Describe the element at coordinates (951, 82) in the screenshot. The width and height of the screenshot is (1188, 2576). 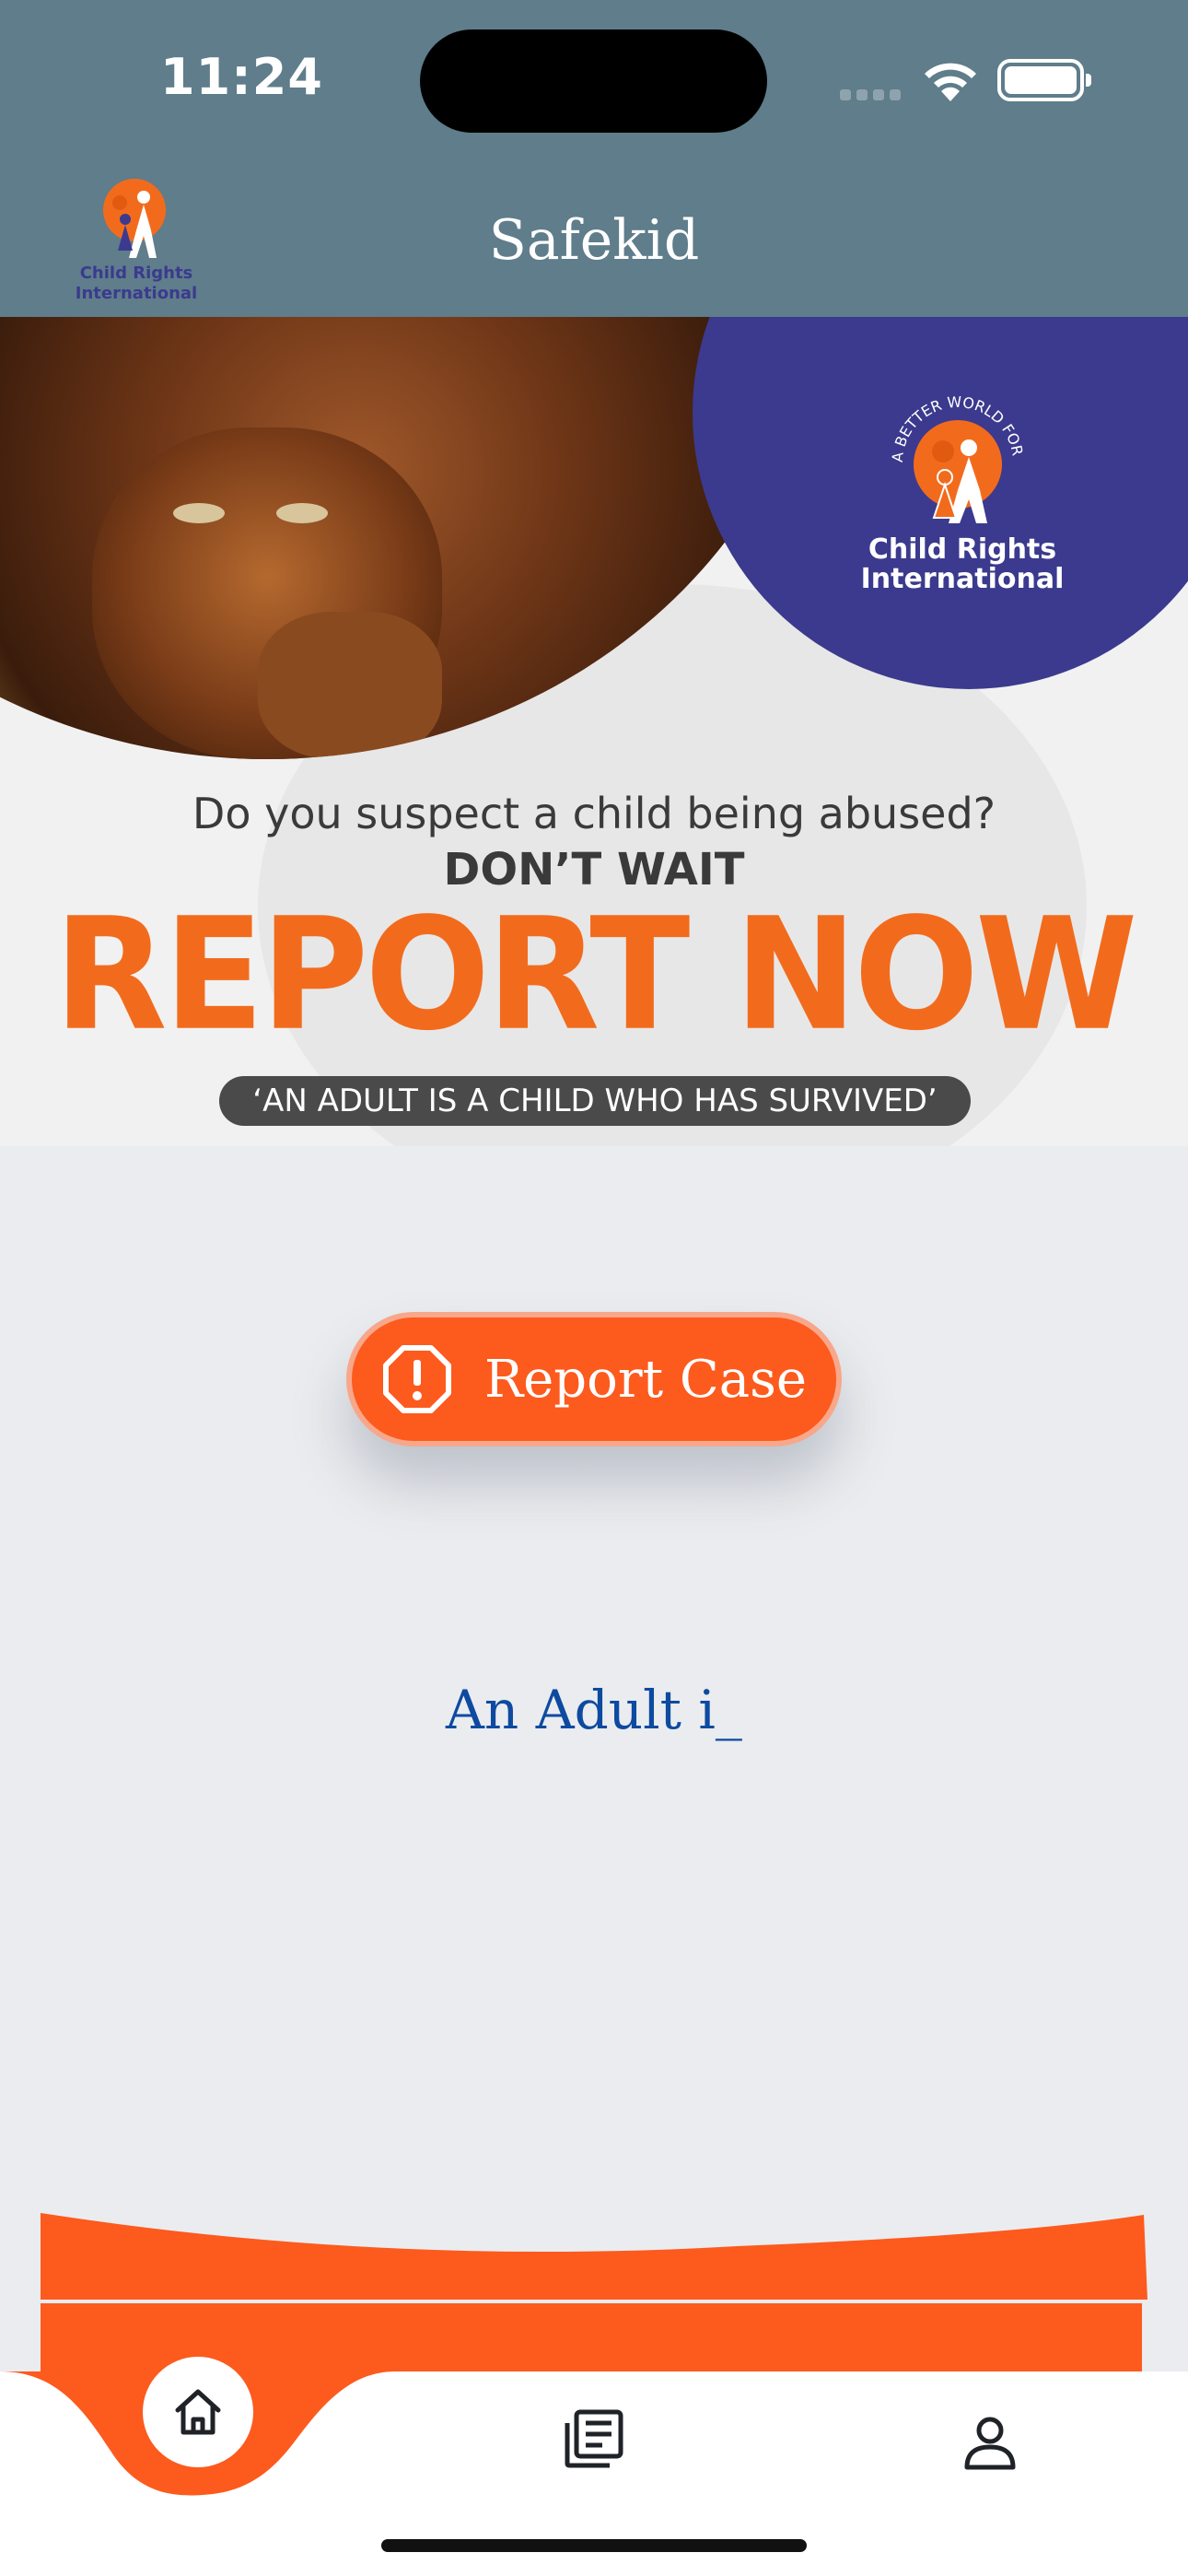
I see `wifi-icon` at that location.